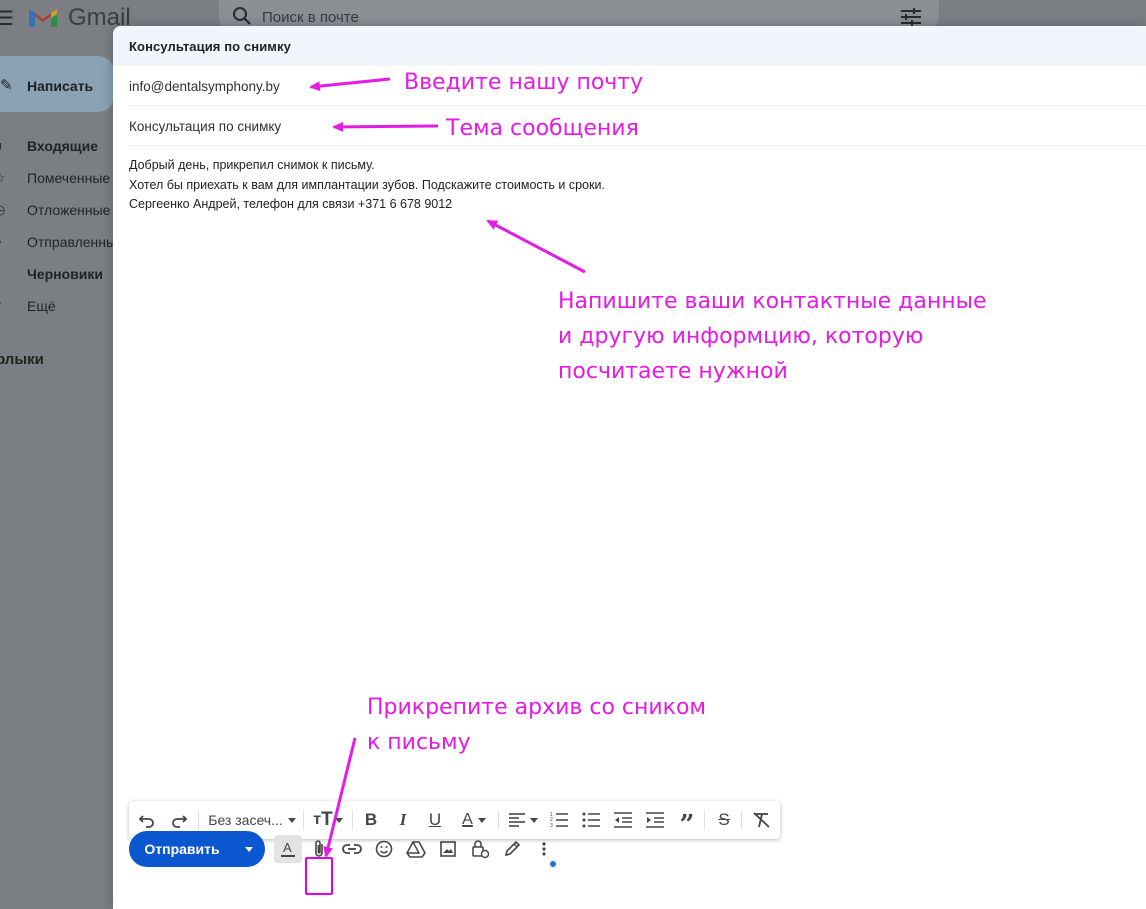  Describe the element at coordinates (65, 274) in the screenshot. I see `nav-label: Черновики` at that location.